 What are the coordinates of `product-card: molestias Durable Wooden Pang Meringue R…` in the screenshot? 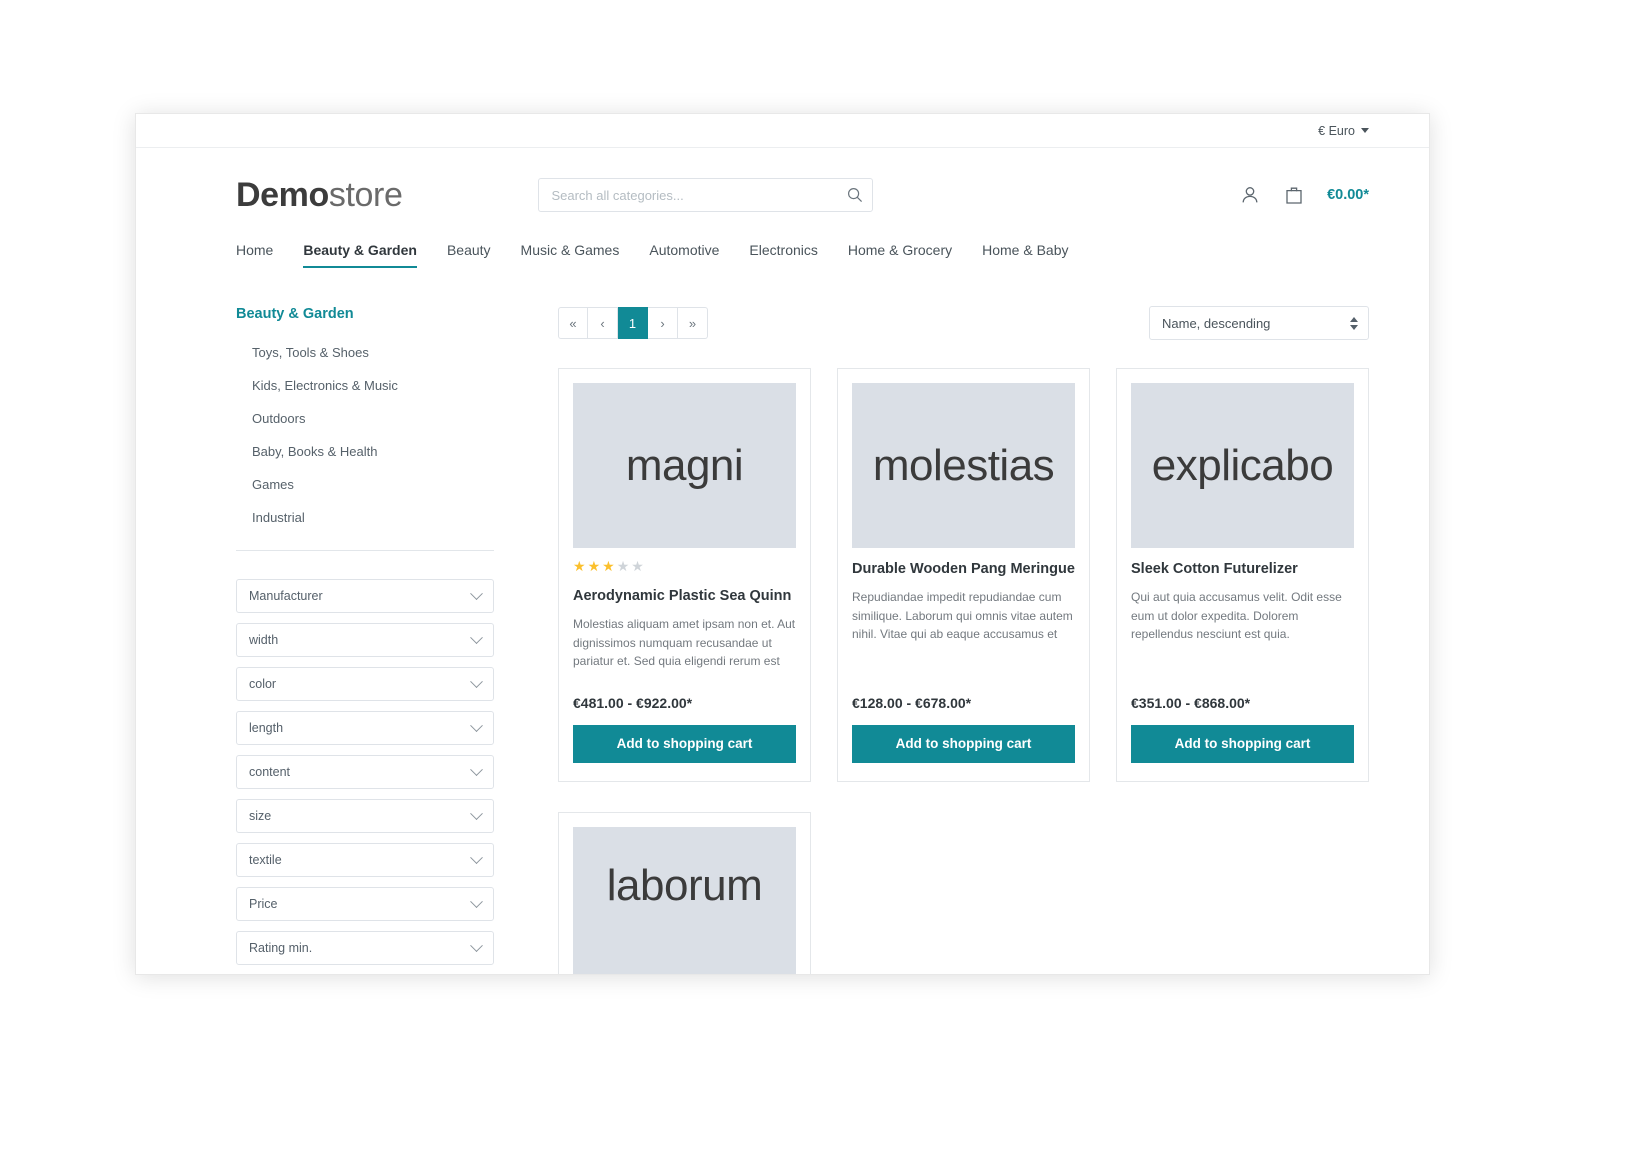 It's located at (963, 575).